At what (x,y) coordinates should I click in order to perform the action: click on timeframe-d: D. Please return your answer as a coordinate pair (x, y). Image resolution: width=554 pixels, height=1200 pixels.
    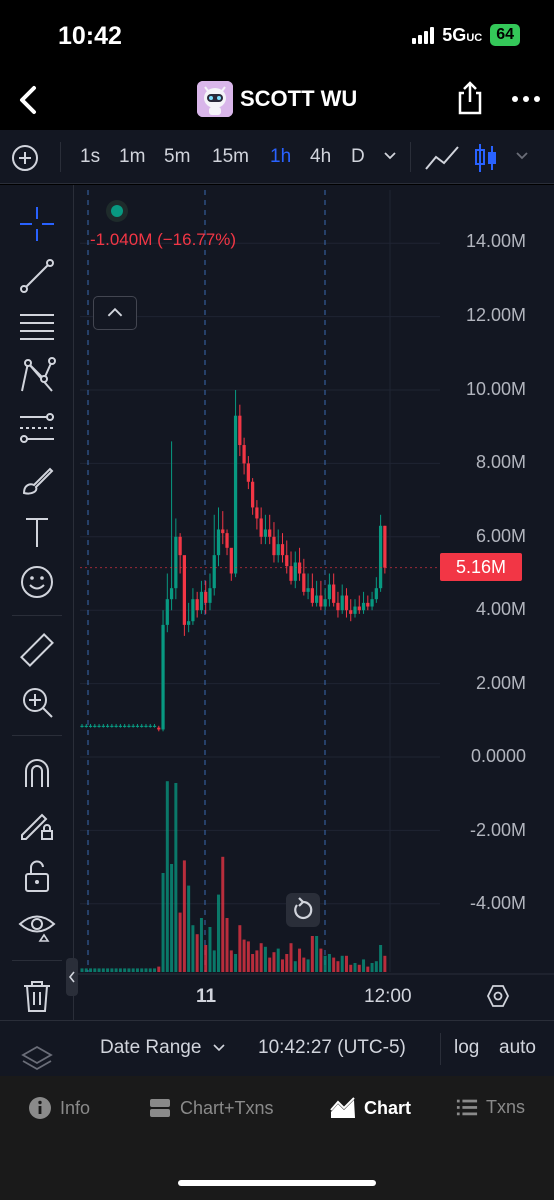
    Looking at the image, I should click on (358, 157).